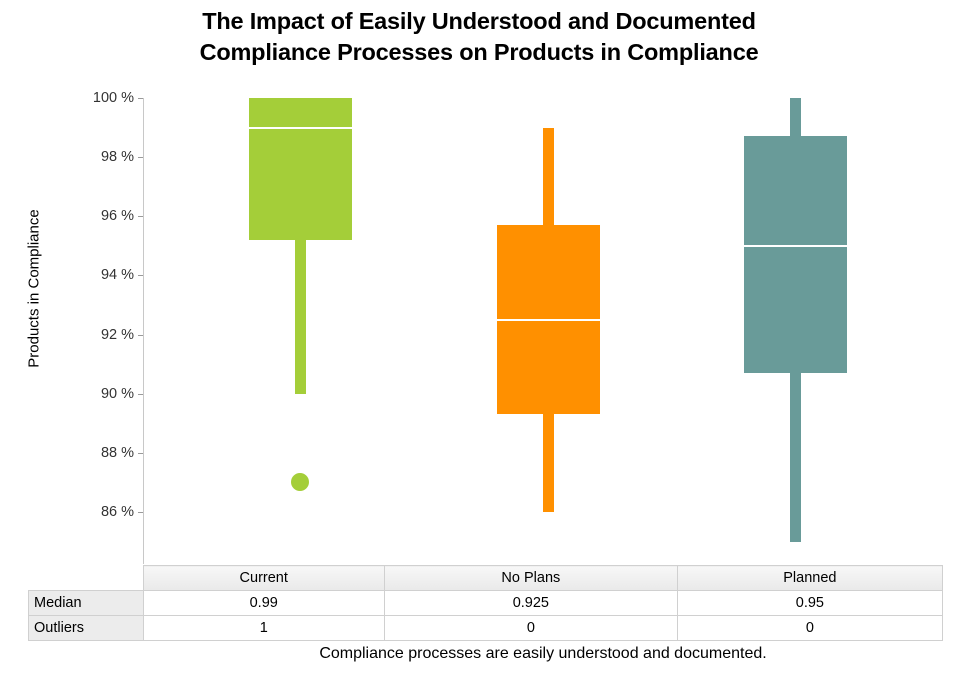  I want to click on table-cell-outliers-no-plans: 0, so click(530, 628).